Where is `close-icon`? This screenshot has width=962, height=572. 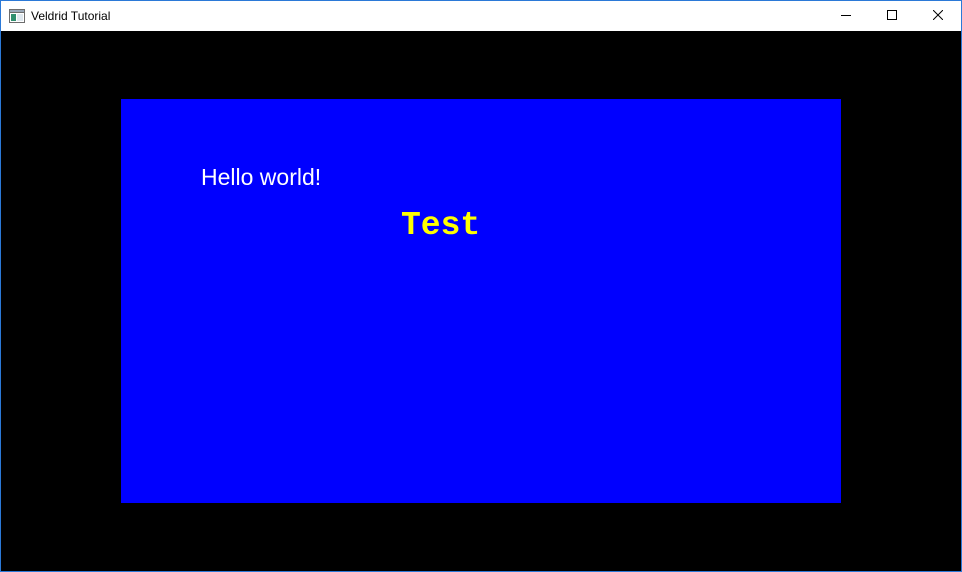 close-icon is located at coordinates (938, 16).